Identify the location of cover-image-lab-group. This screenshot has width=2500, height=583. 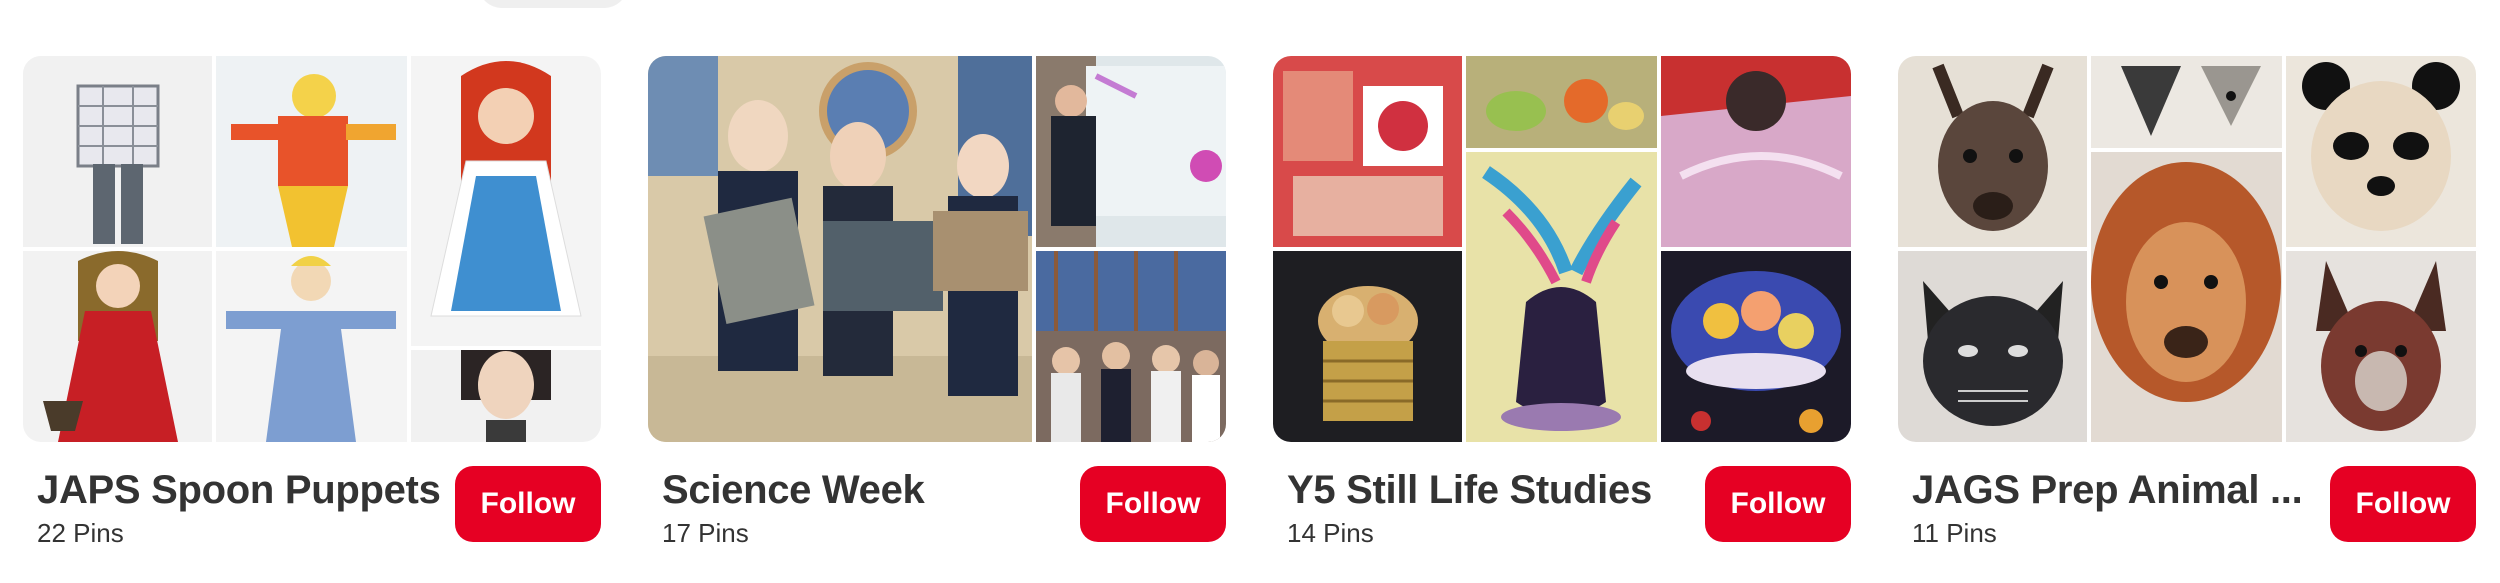
(1131, 346).